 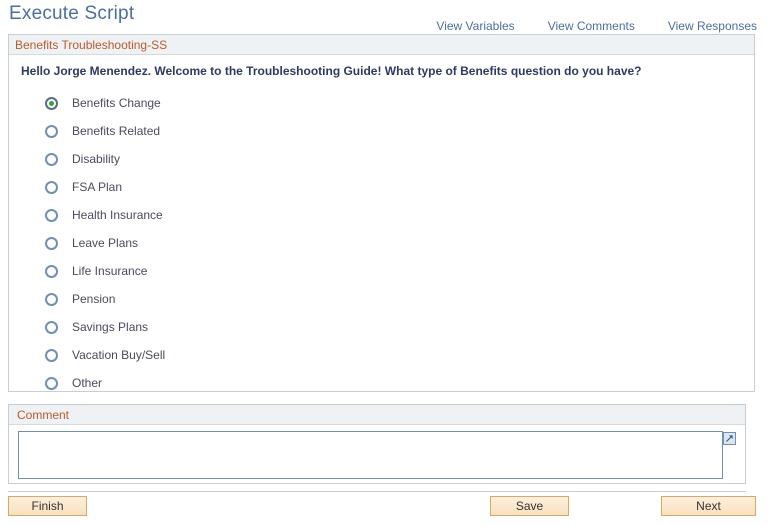 I want to click on comment-panel: Comment, so click(x=377, y=444).